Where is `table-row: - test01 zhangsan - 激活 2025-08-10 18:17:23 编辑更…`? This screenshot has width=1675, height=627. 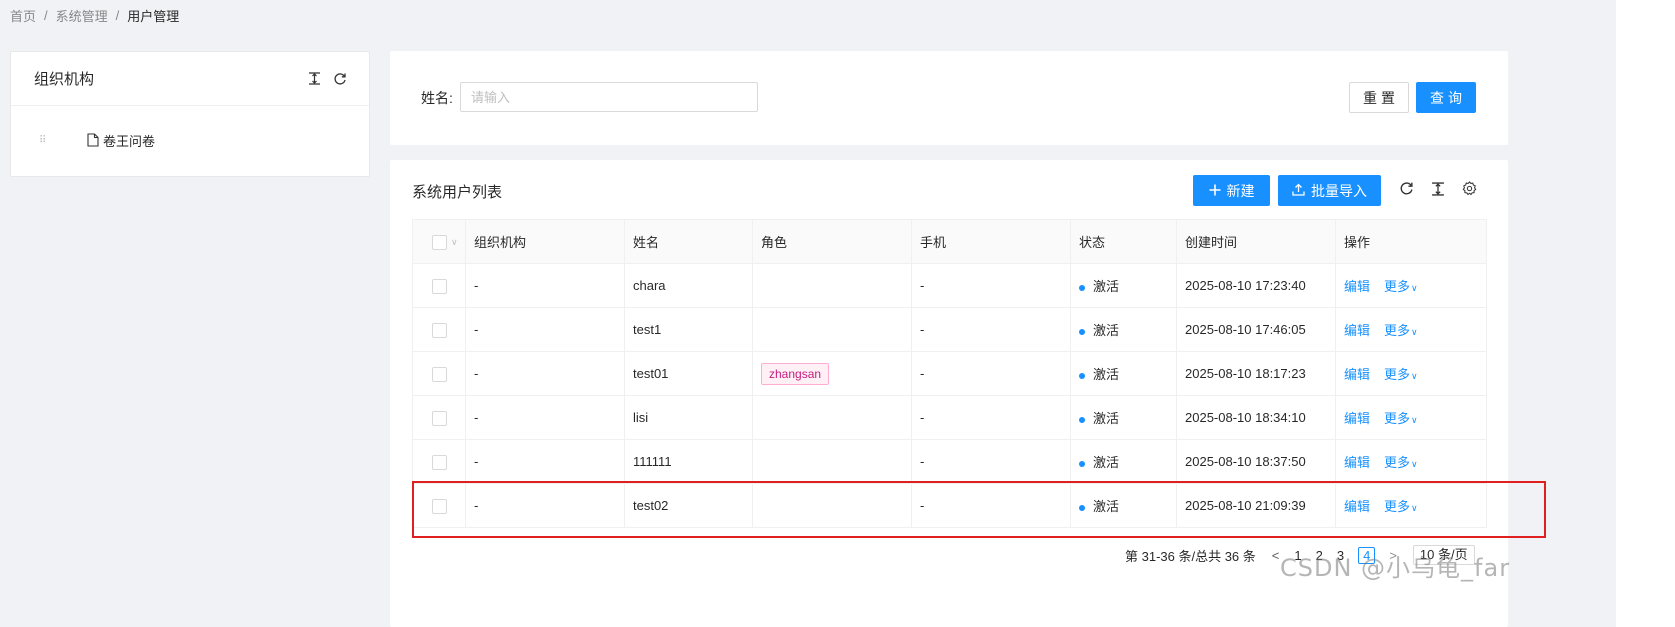
table-row: - test01 zhangsan - 激活 2025-08-10 18:17:23 编辑更… is located at coordinates (949, 373).